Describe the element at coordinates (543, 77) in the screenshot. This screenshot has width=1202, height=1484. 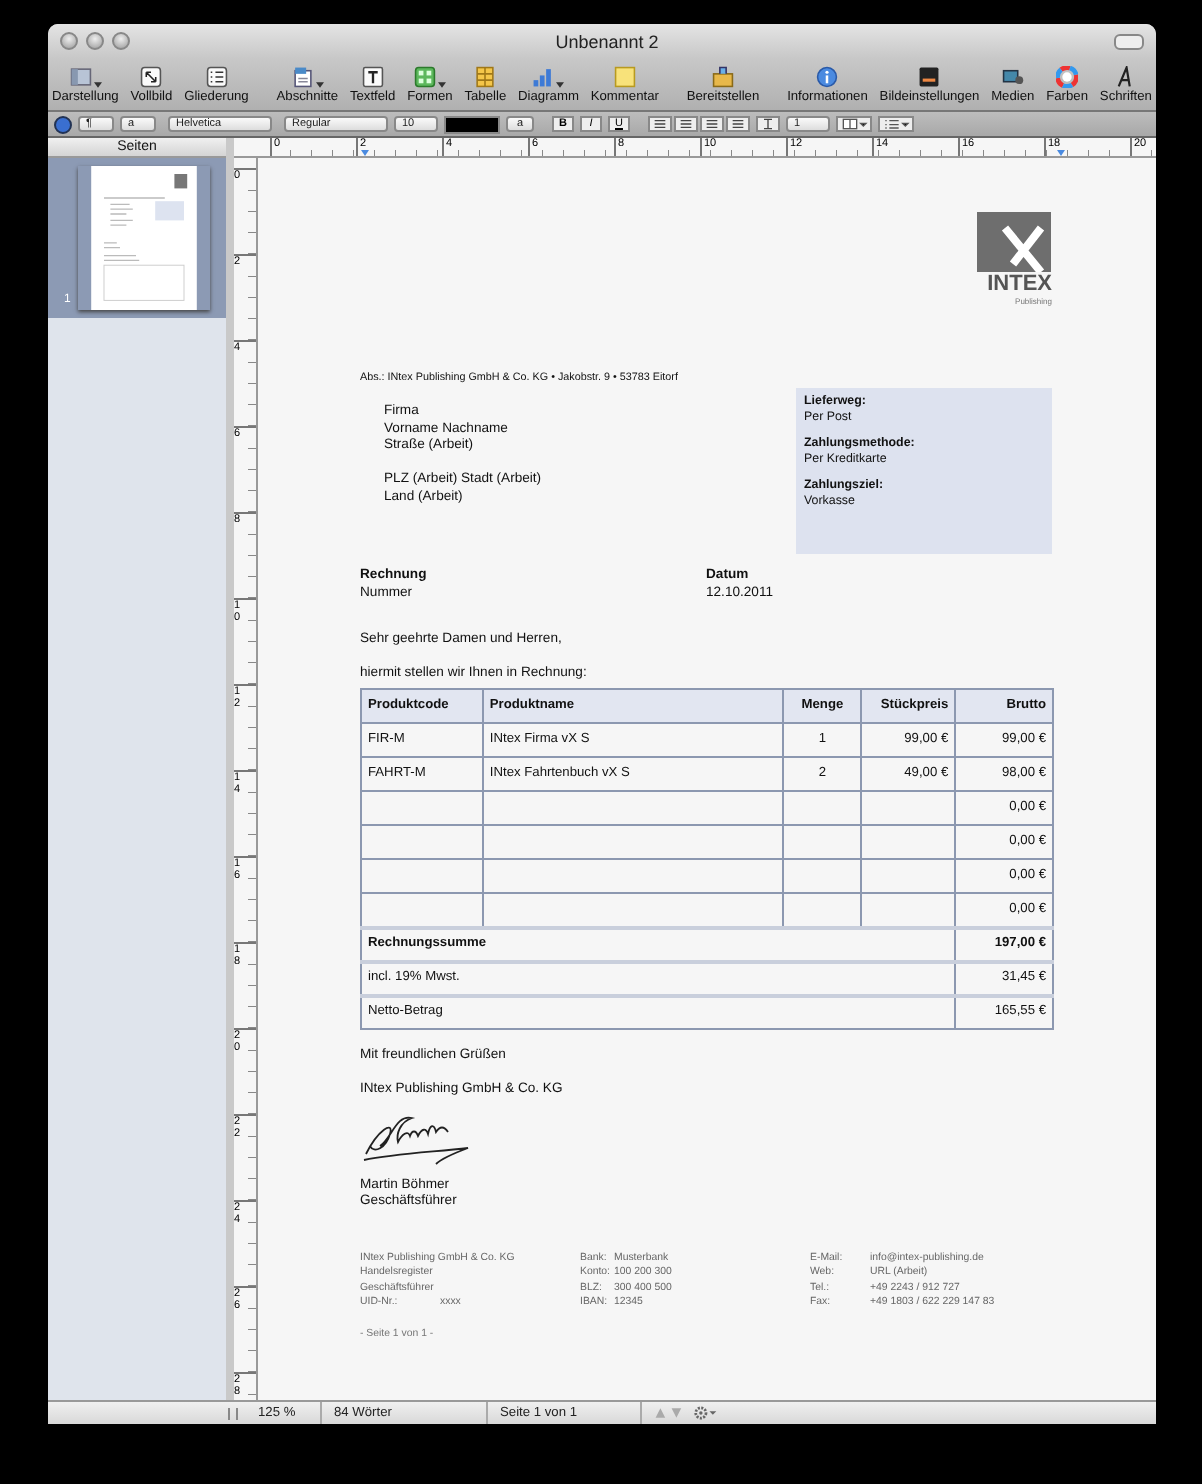
I see `bar-chart-icon` at that location.